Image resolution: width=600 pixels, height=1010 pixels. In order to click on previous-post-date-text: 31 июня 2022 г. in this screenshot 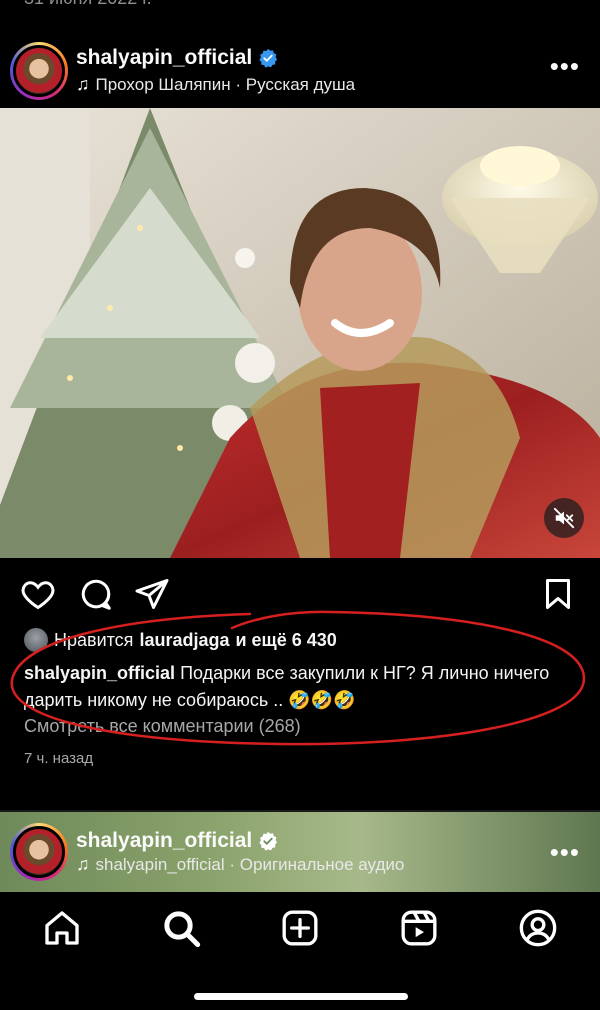, I will do `click(88, 4)`.